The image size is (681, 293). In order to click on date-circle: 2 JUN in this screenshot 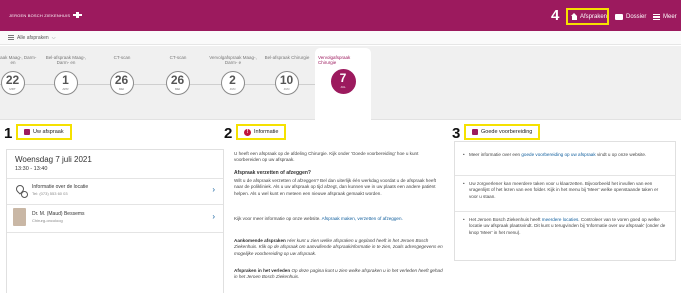, I will do `click(233, 83)`.